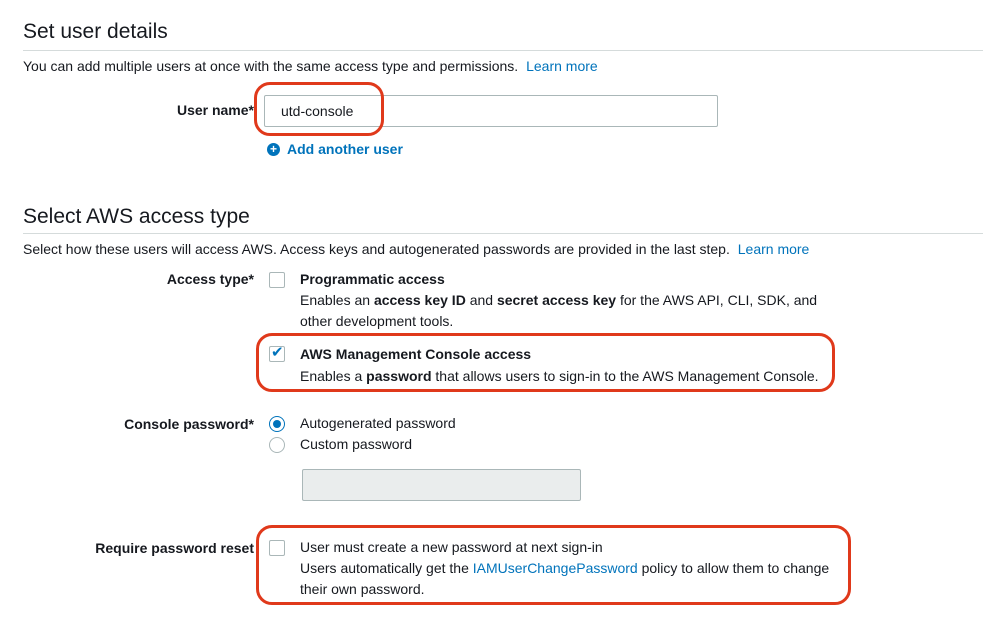  What do you see at coordinates (189, 424) in the screenshot?
I see `console-password-label: Console password*` at bounding box center [189, 424].